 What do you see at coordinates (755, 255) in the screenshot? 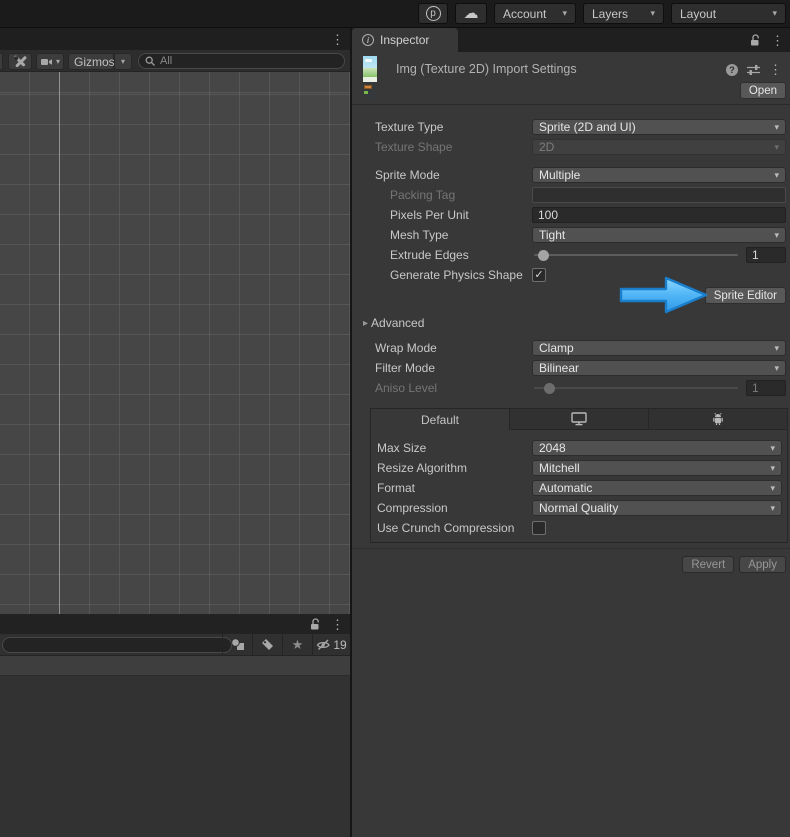
I see `extrude-edges-value: 1` at bounding box center [755, 255].